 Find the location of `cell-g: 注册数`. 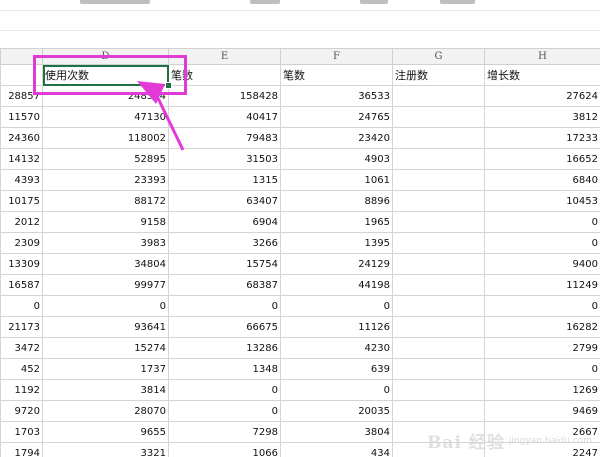

cell-g: 注册数 is located at coordinates (438, 75).